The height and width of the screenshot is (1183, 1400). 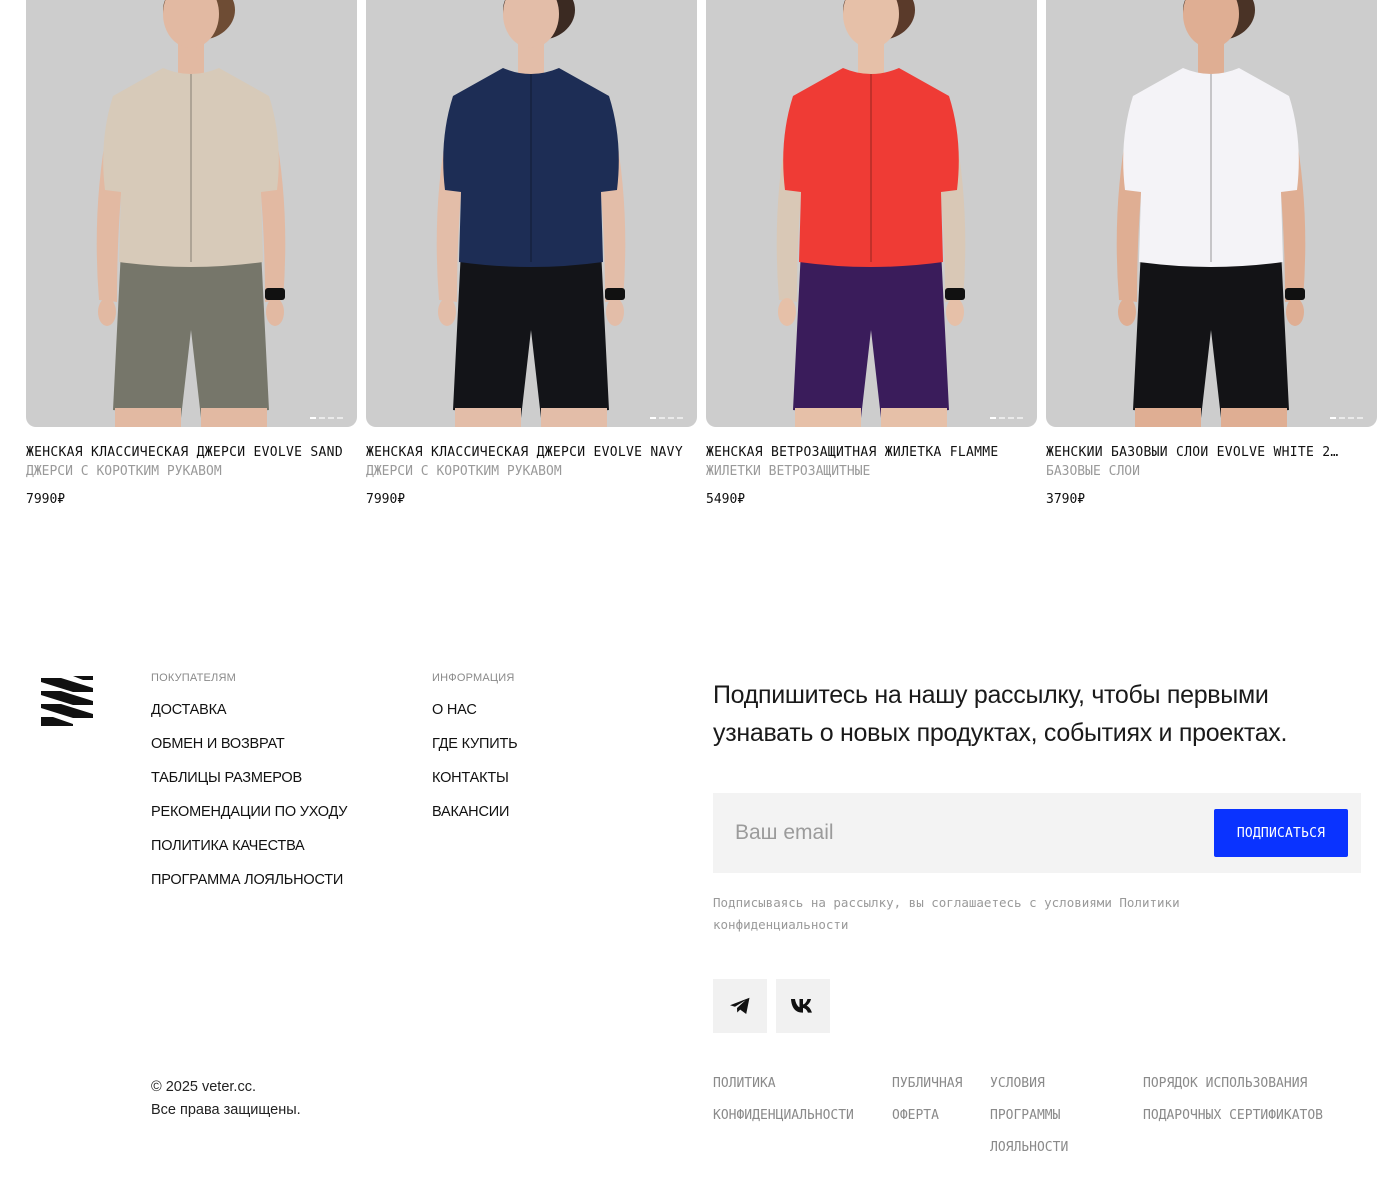 I want to click on footer-column-heading: ИНФОРМАЦИЯ, so click(x=473, y=678).